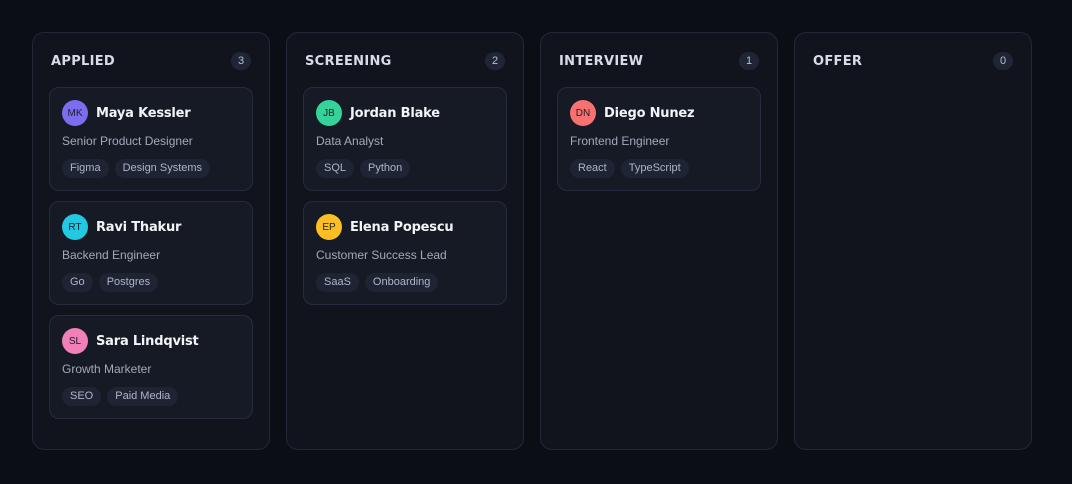 The image size is (1072, 484). Describe the element at coordinates (151, 61) in the screenshot. I see `column-header: APPLIED 3` at that location.